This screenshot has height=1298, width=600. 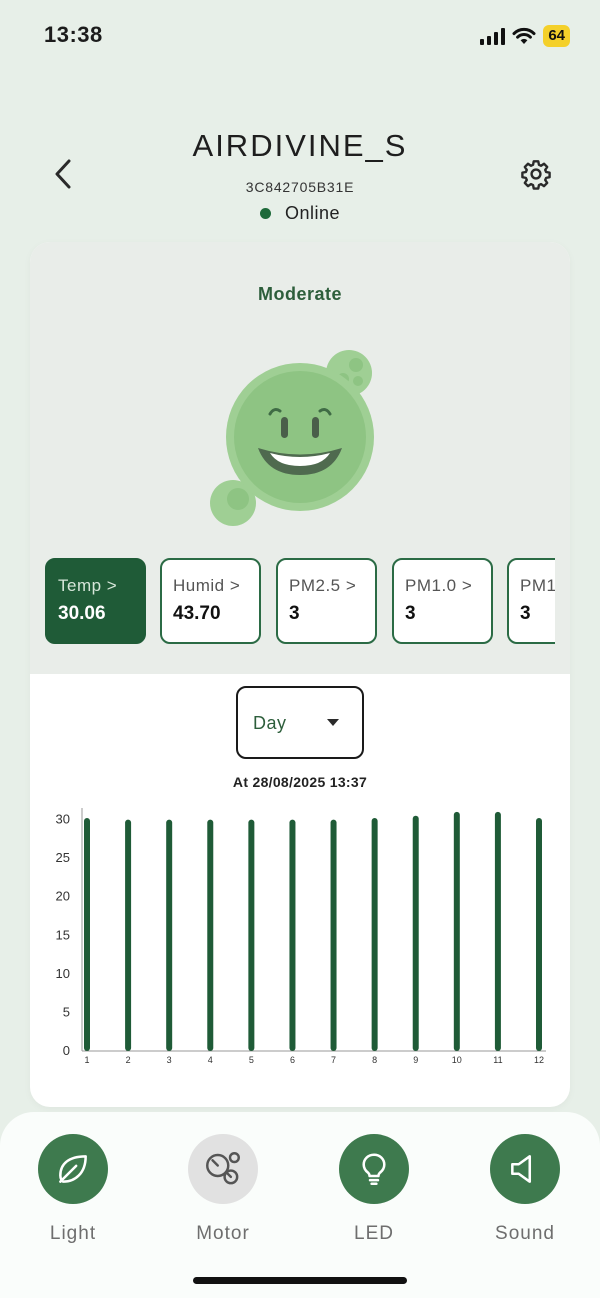 What do you see at coordinates (66, 1011) in the screenshot?
I see `y-tick-label: 5` at bounding box center [66, 1011].